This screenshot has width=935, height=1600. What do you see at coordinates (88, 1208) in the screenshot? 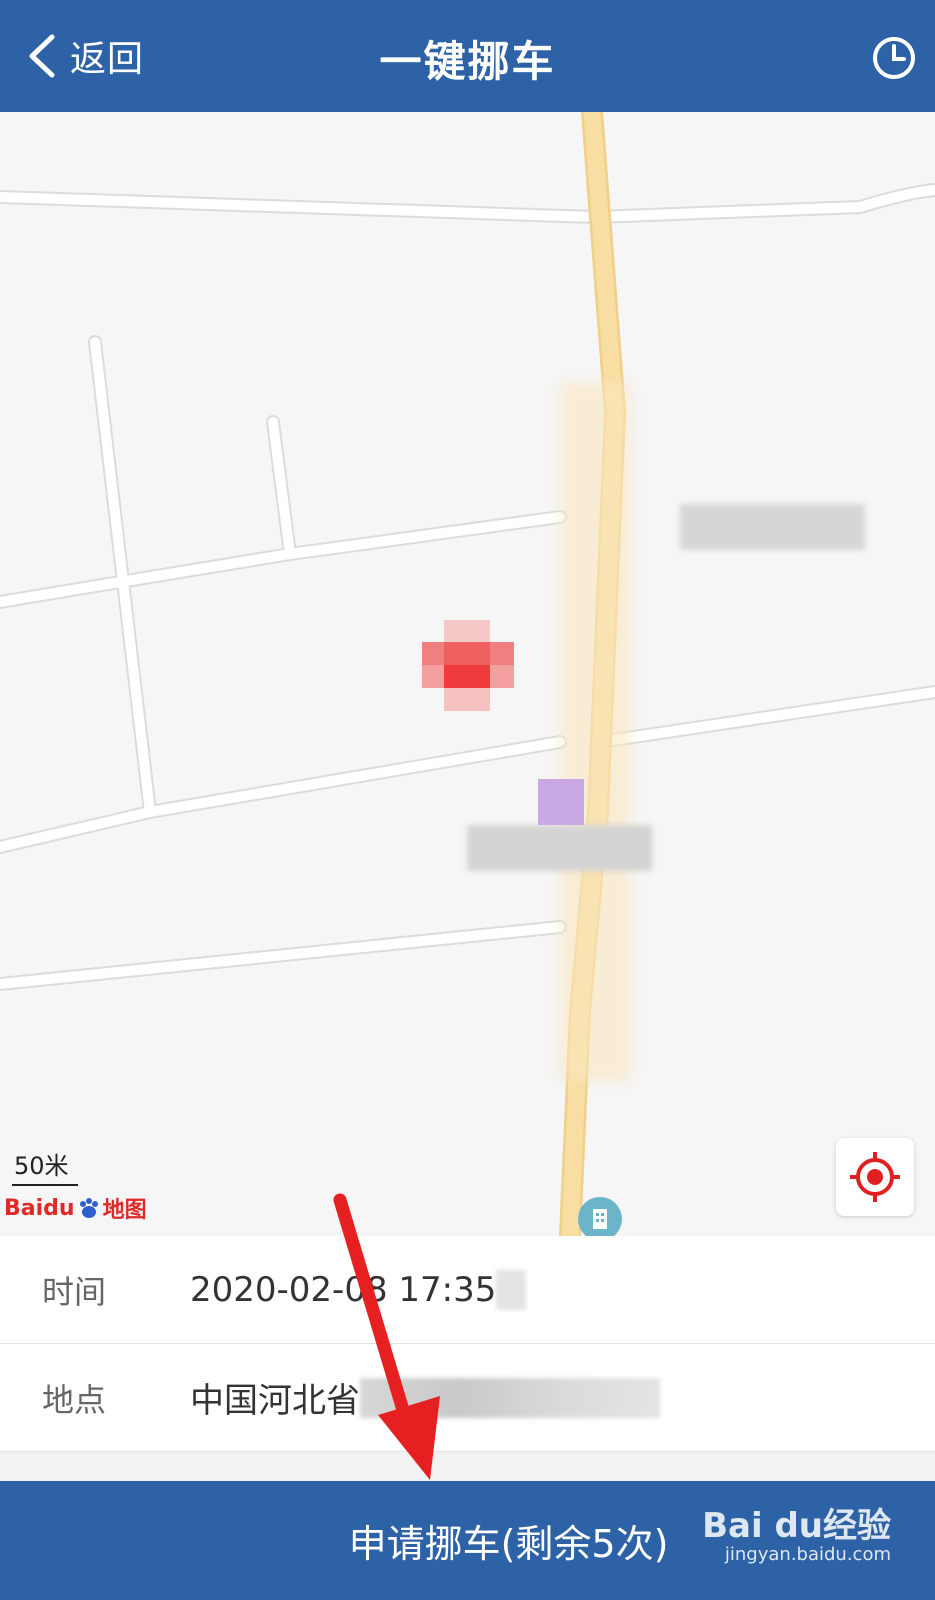
I see `paw-icon` at bounding box center [88, 1208].